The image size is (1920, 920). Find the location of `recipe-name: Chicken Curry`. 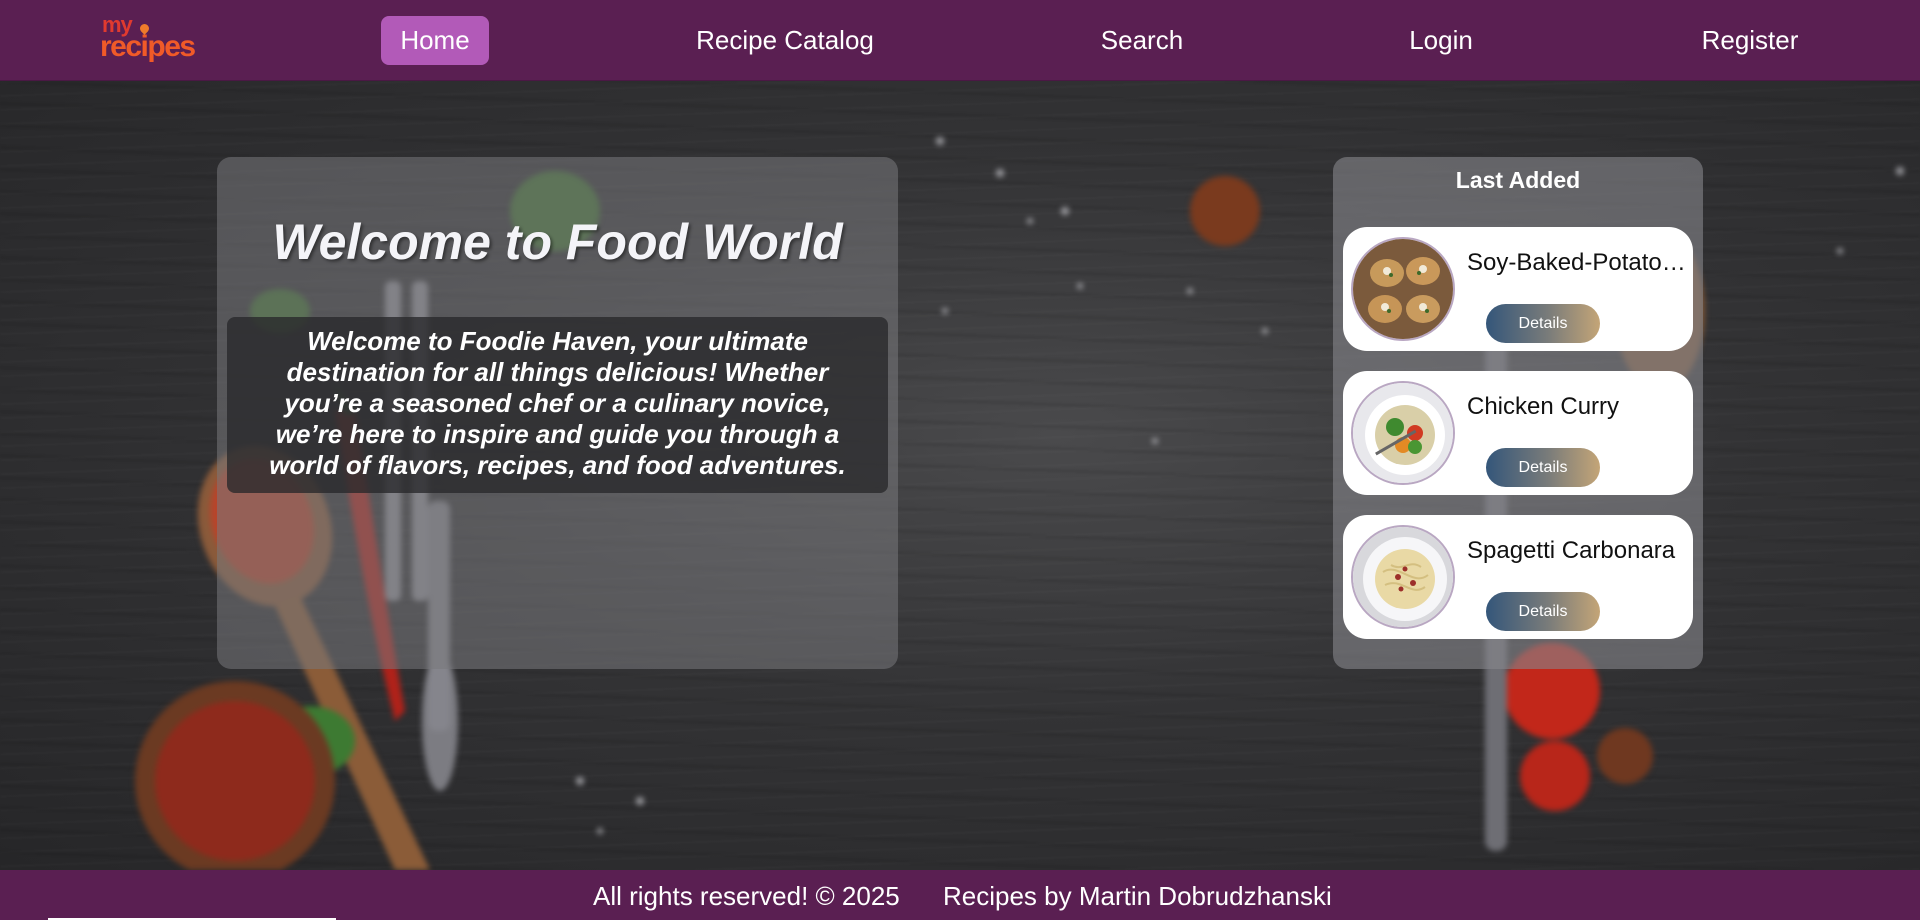

recipe-name: Chicken Curry is located at coordinates (1543, 406).